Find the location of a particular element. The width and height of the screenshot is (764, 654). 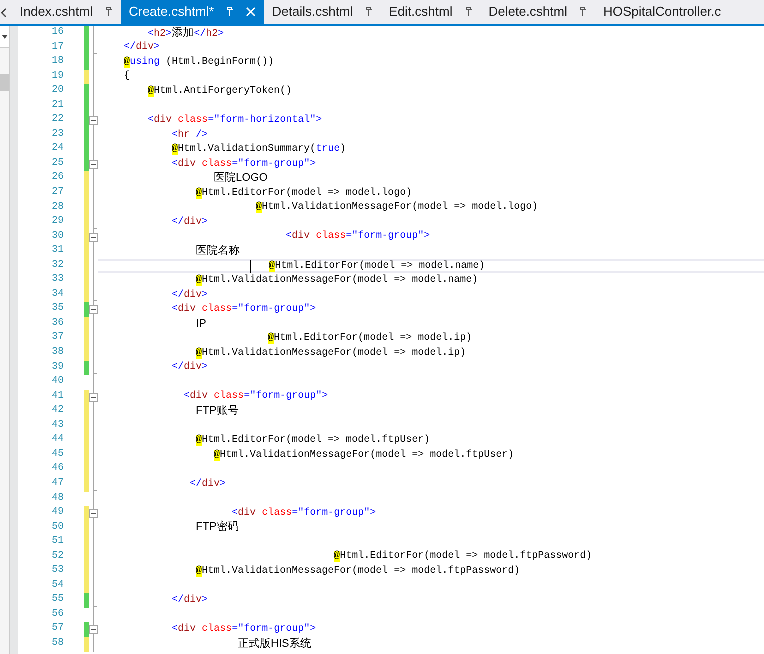

code-line: @Html.ValidationMessageFor(model => model.ftpUser) is located at coordinates (364, 455).